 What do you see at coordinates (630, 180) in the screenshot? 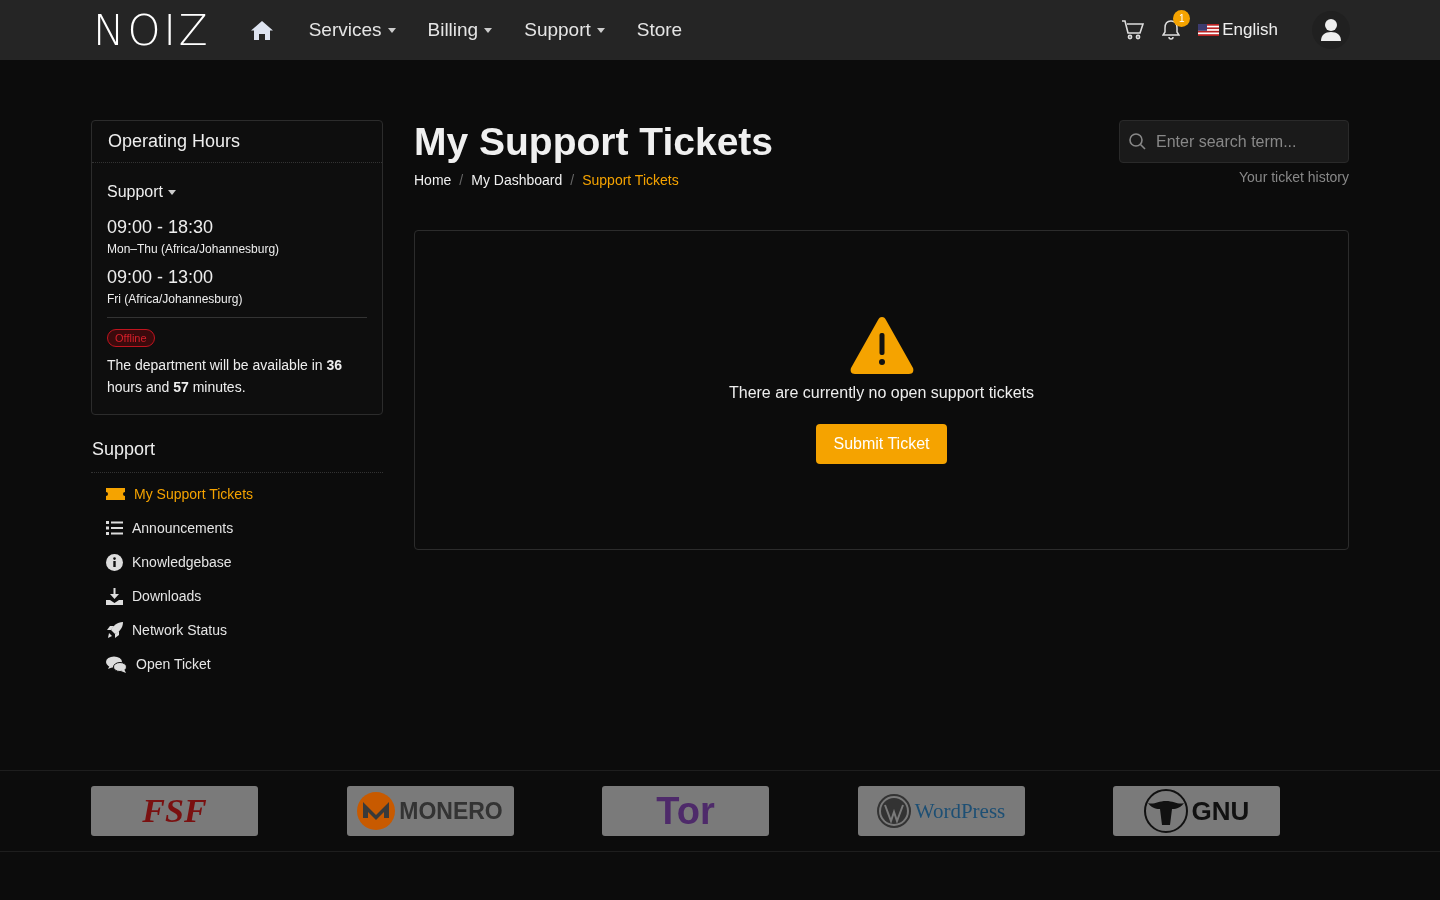
I see `breadcrumb-link: Support Tickets` at bounding box center [630, 180].